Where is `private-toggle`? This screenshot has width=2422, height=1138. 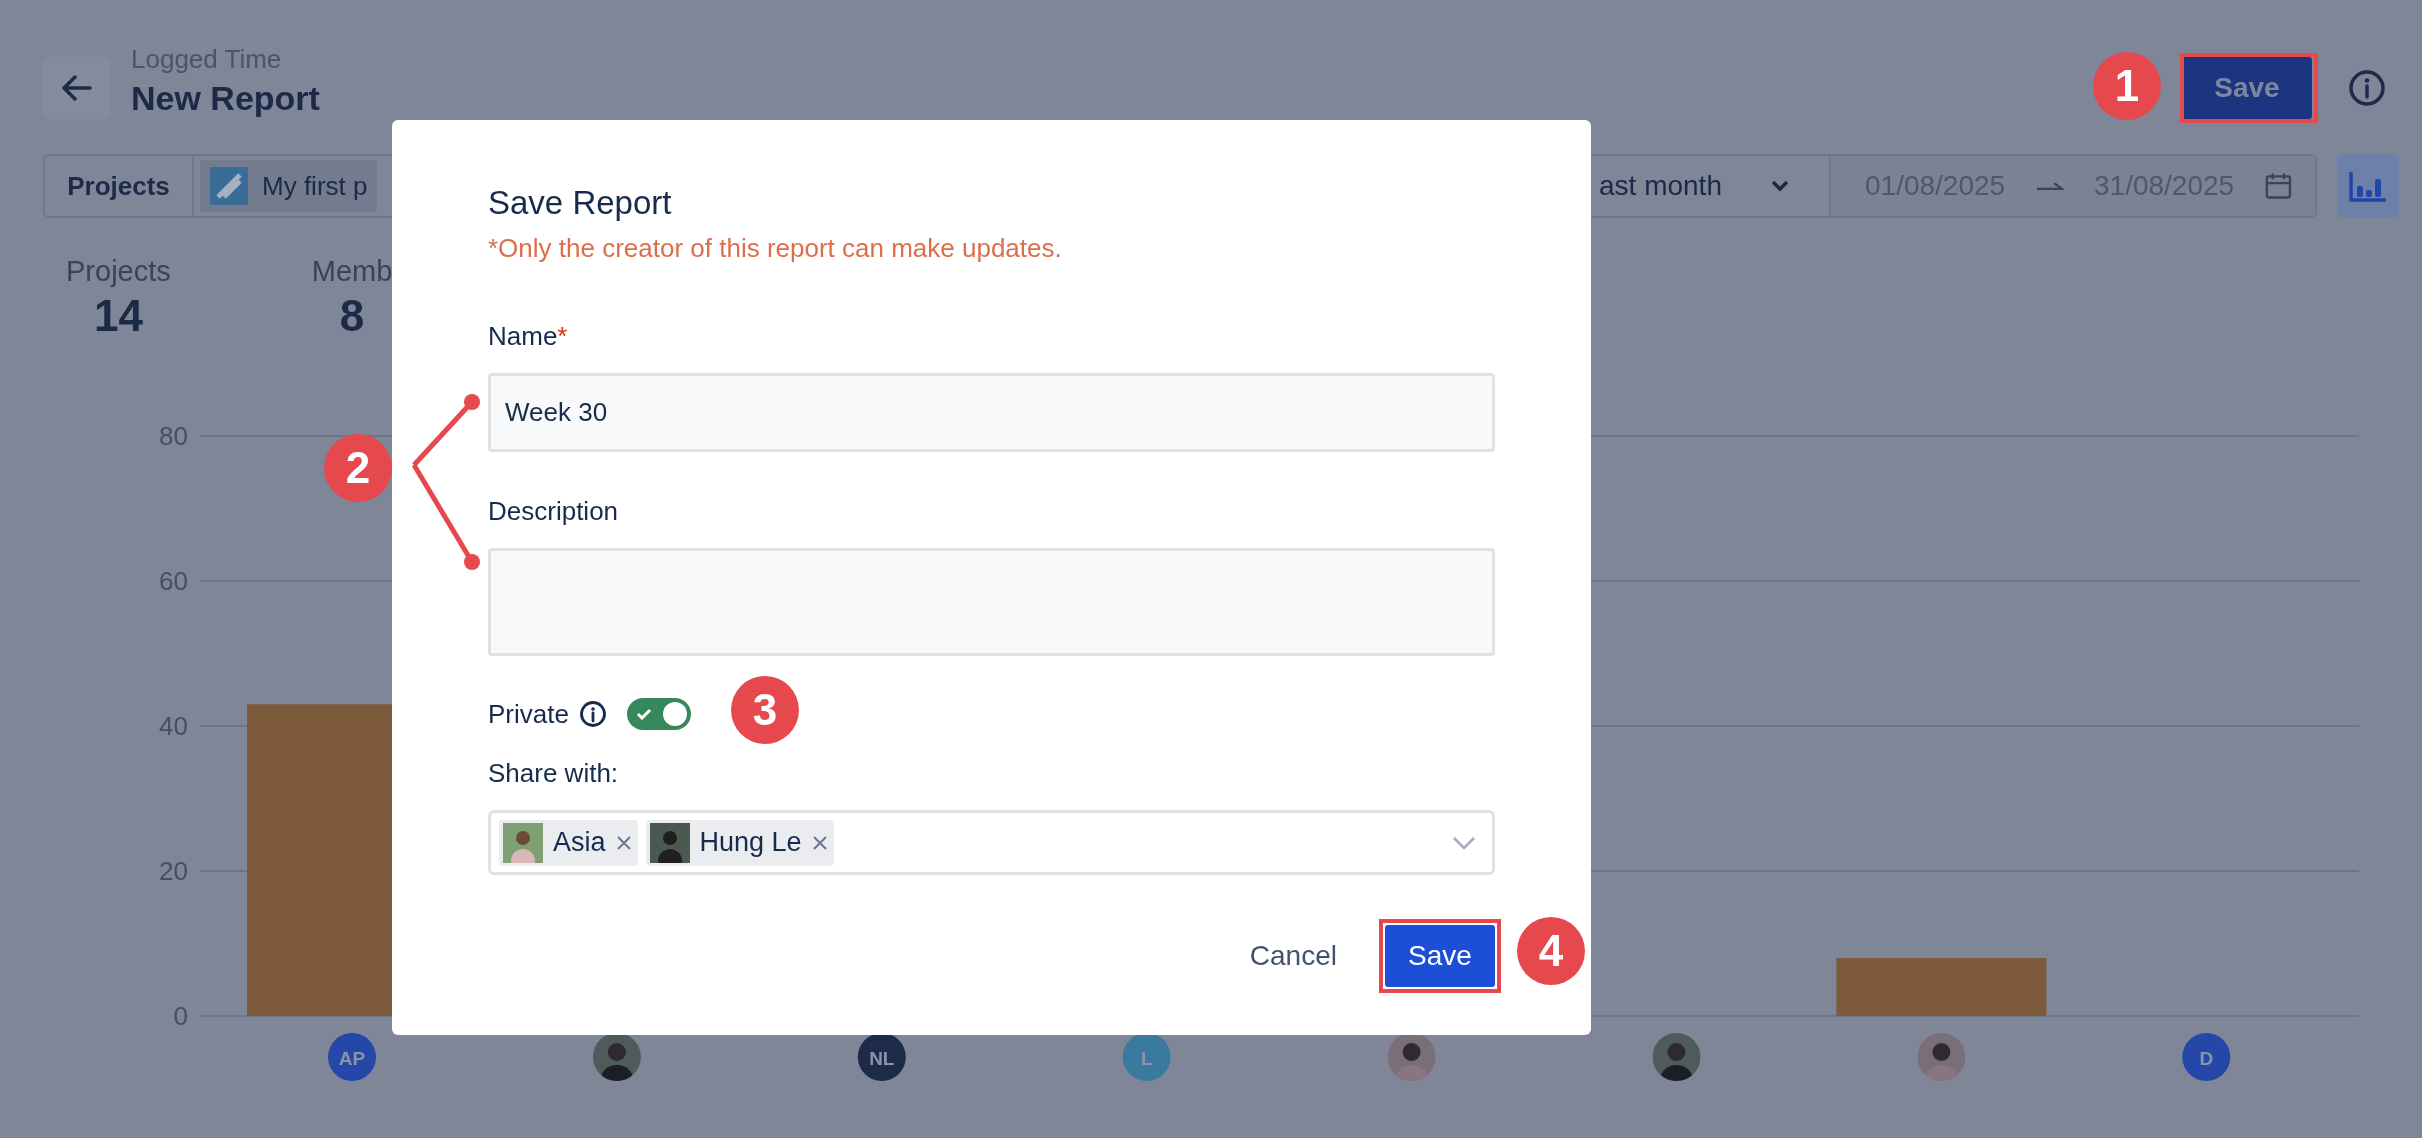
private-toggle is located at coordinates (658, 714).